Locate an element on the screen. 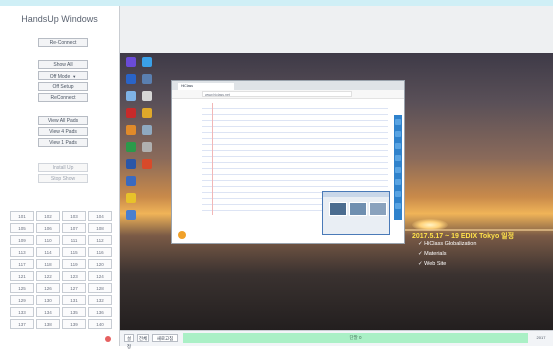 This screenshot has height=351, width=553. device-cell: 140 is located at coordinates (100, 324).